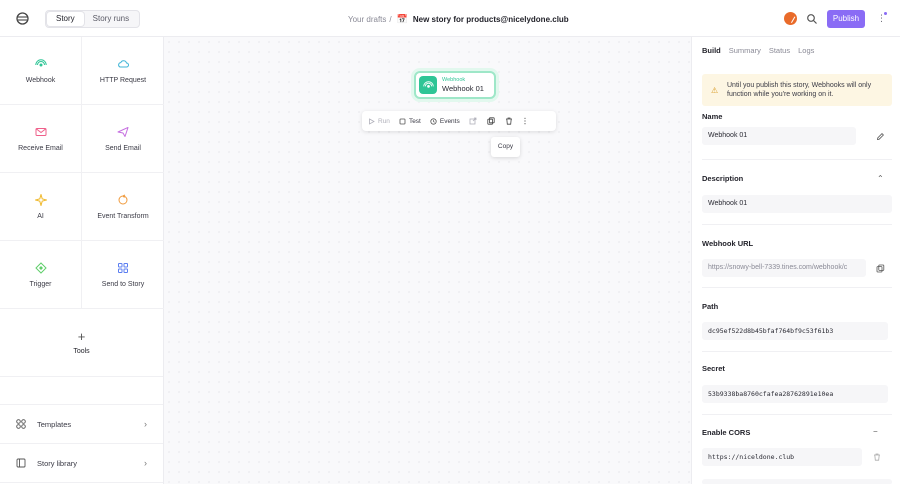 This screenshot has height=484, width=900. What do you see at coordinates (880, 178) in the screenshot?
I see `chevron-up-icon: ⌃` at bounding box center [880, 178].